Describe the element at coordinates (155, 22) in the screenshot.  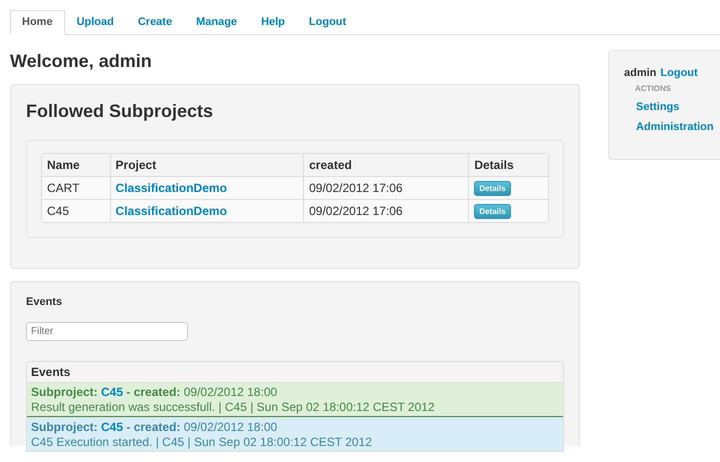
I see `nav-tab: Create` at that location.